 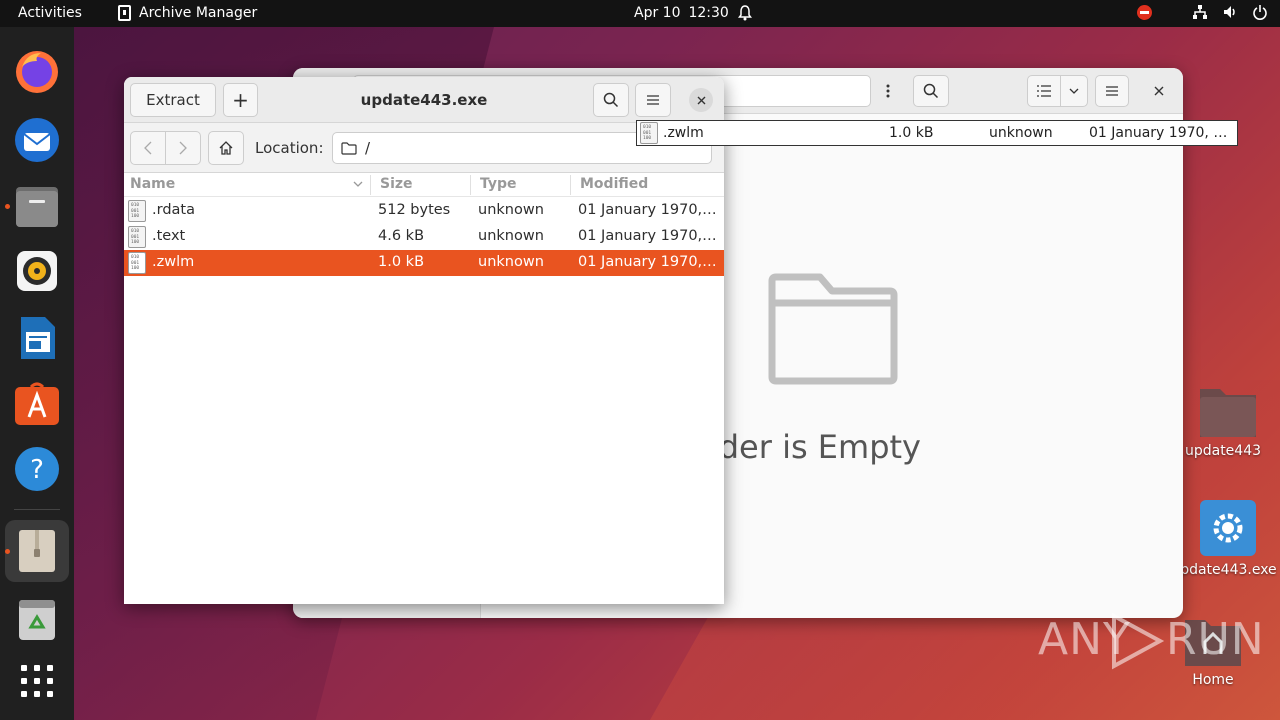 I want to click on desktop-icon-label: update443.exe, so click(x=1224, y=570).